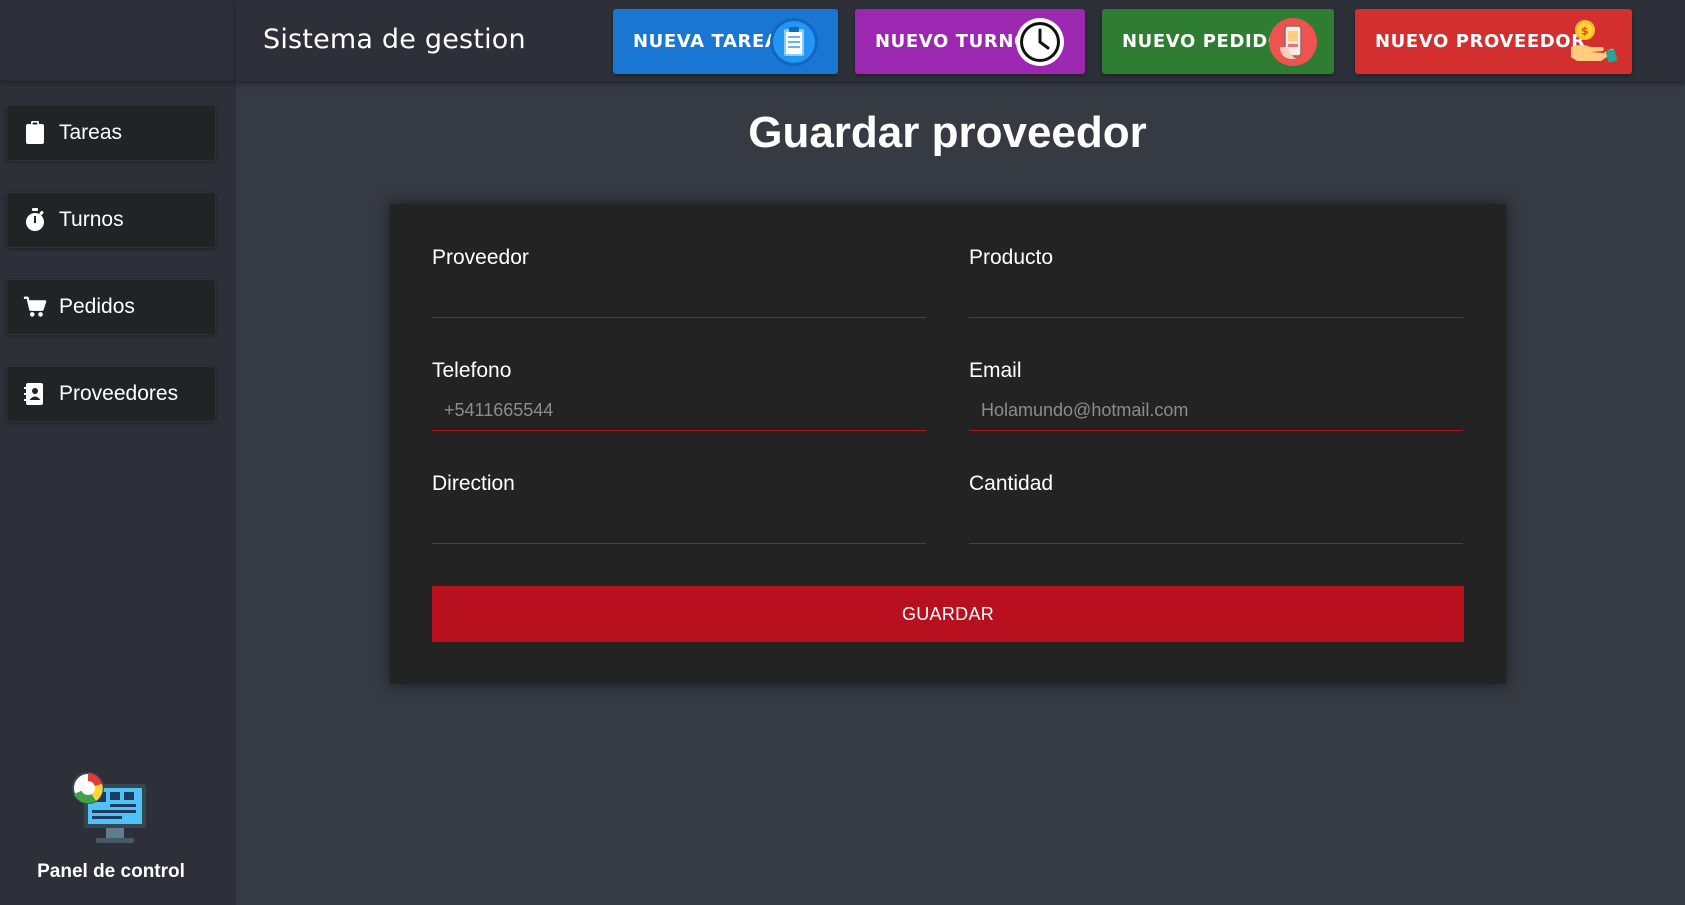 The width and height of the screenshot is (1685, 905). Describe the element at coordinates (1011, 257) in the screenshot. I see `producto-label: Producto` at that location.